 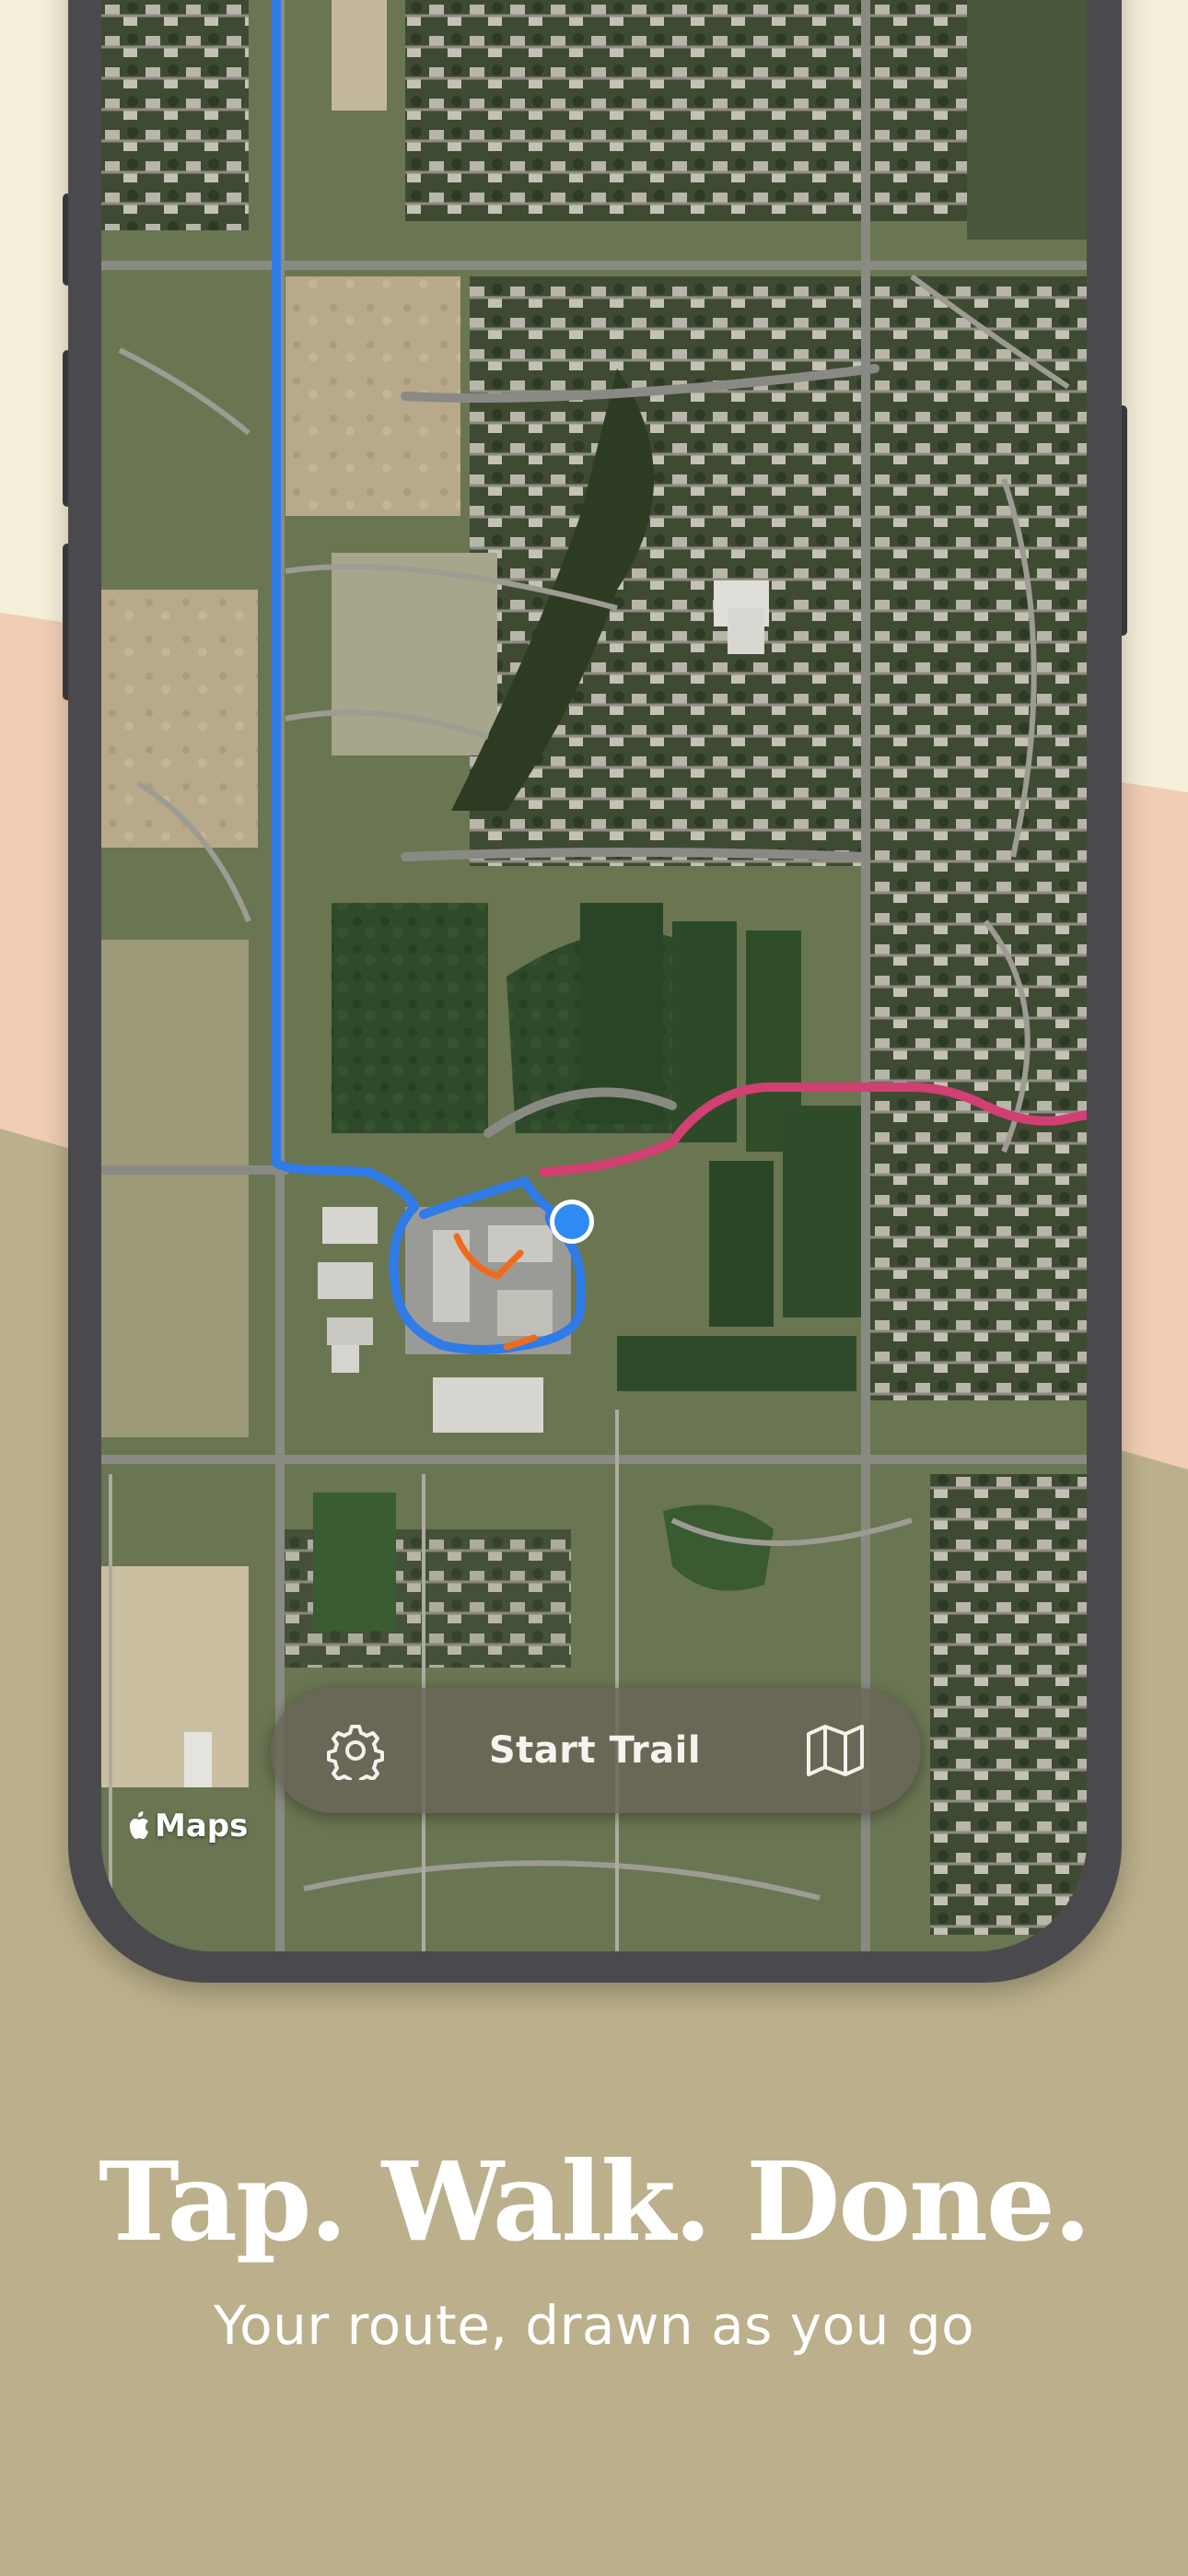 I want to click on map-icon, so click(x=835, y=1750).